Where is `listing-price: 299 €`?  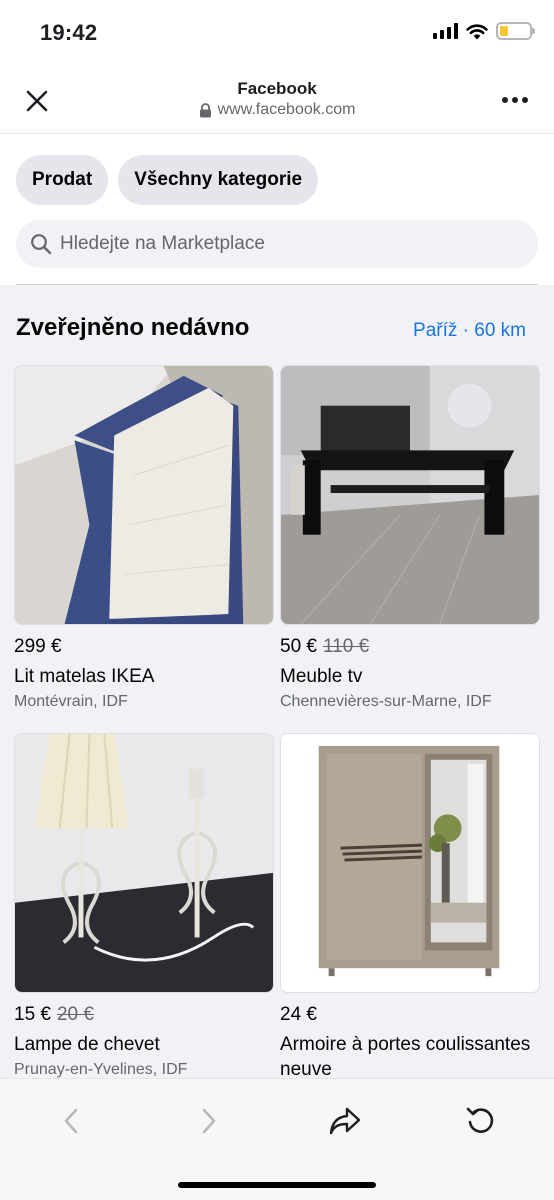
listing-price: 299 € is located at coordinates (38, 646).